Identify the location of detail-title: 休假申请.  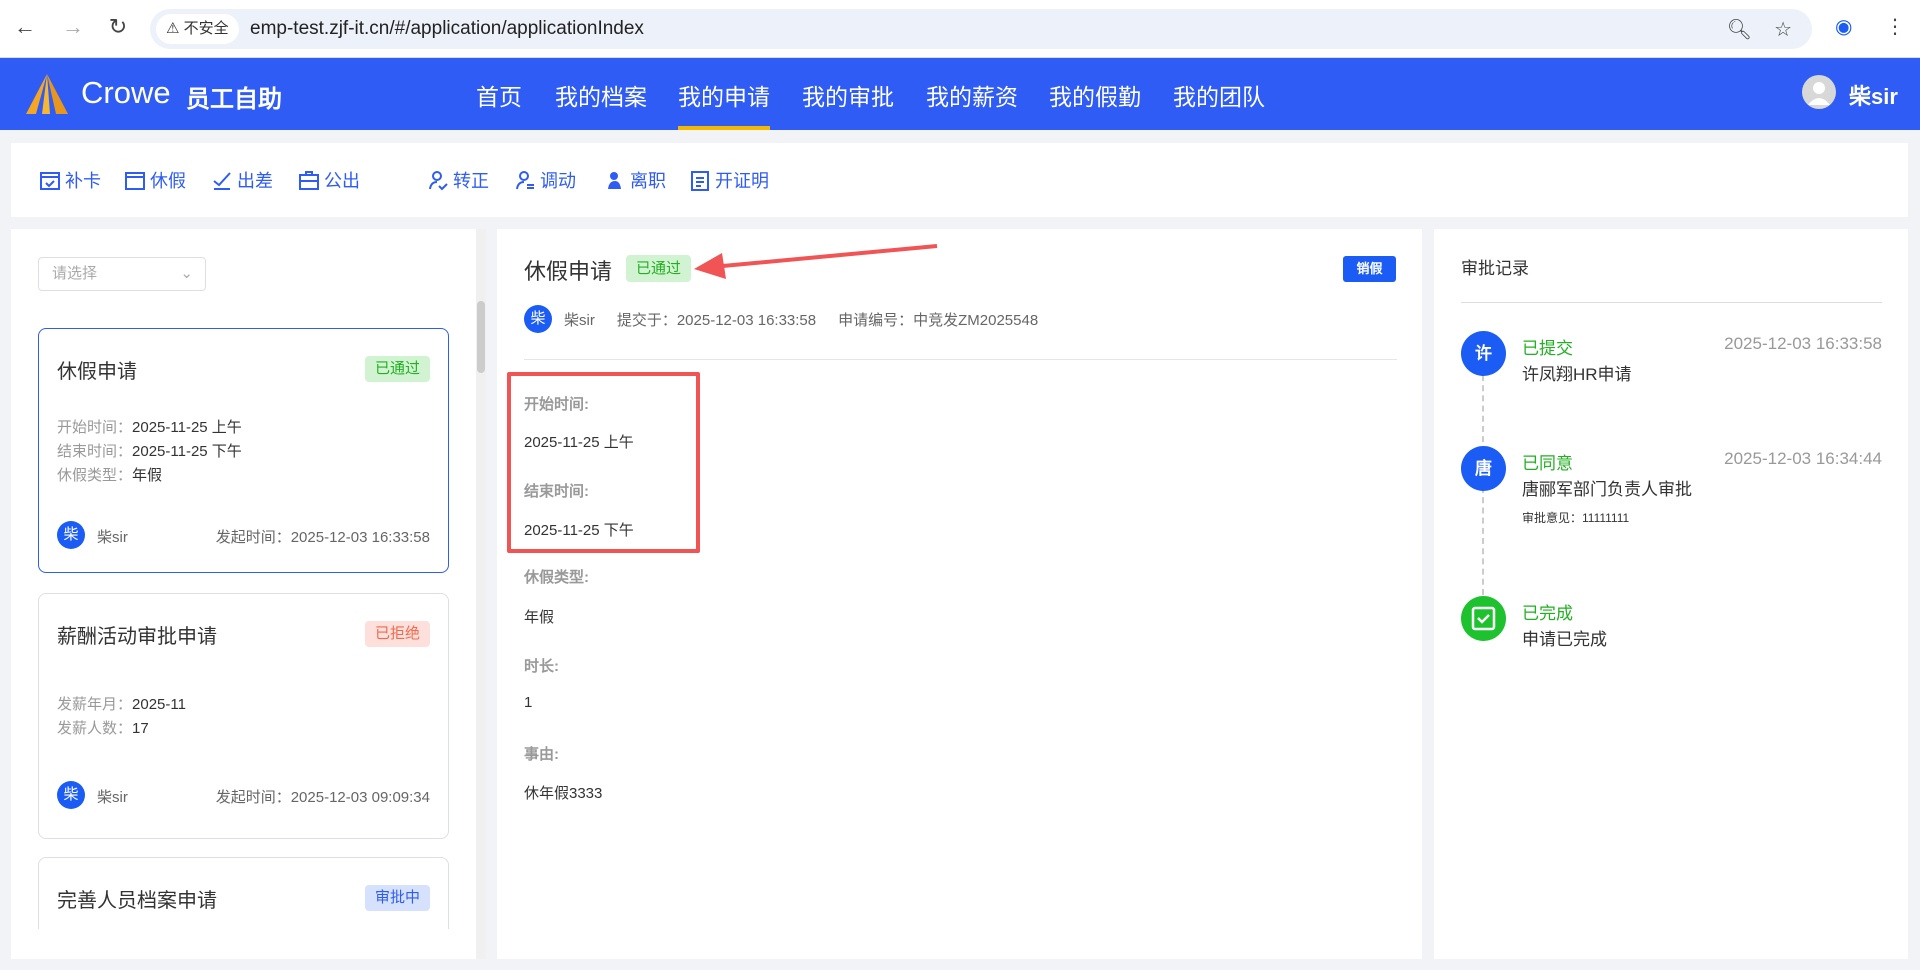
(568, 271).